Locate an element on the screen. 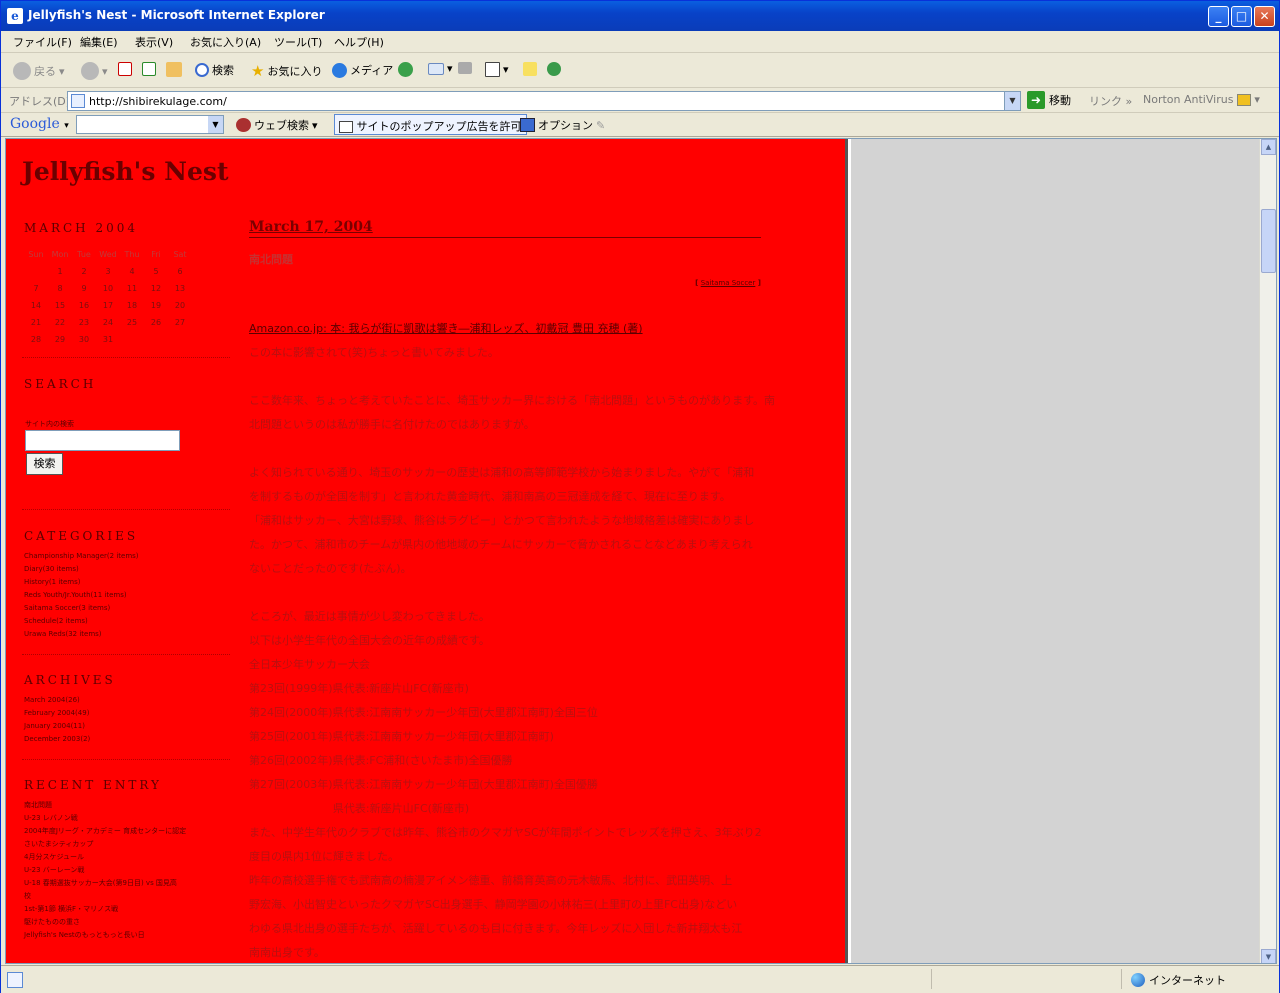  norton-antivirus-button: Norton AntiVirus ▾ is located at coordinates (1201, 99).